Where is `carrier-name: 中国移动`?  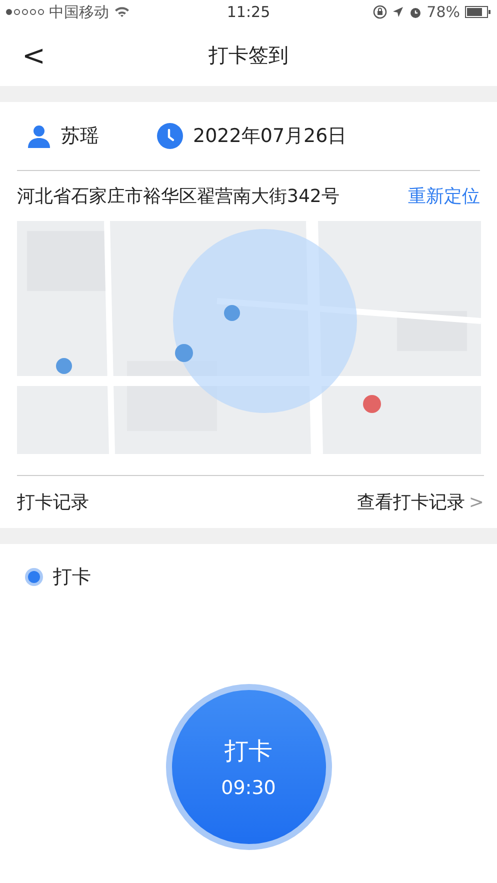
carrier-name: 中国移动 is located at coordinates (79, 12).